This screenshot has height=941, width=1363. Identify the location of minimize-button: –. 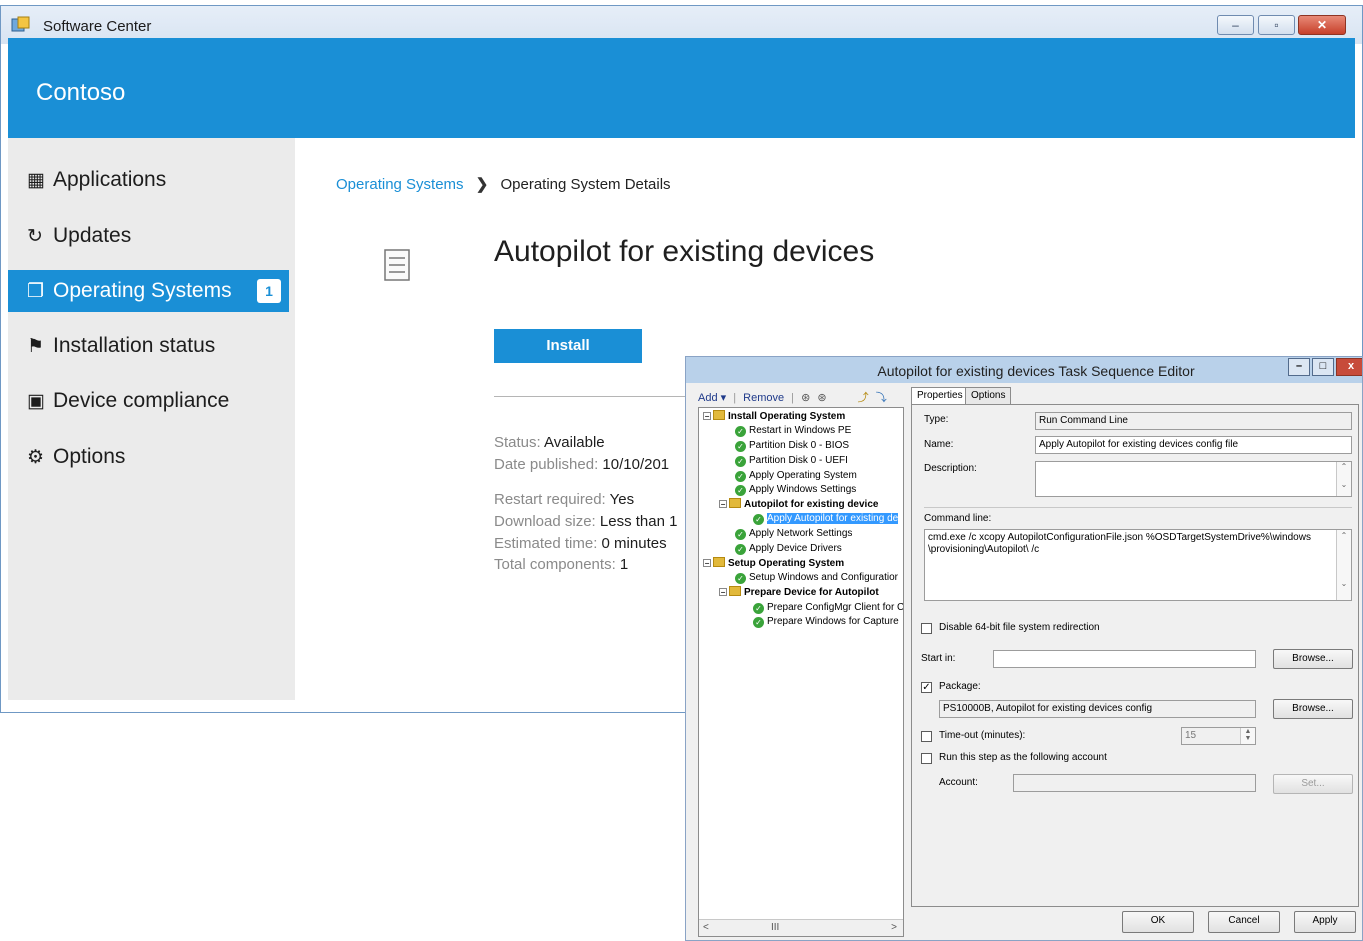
(1235, 25).